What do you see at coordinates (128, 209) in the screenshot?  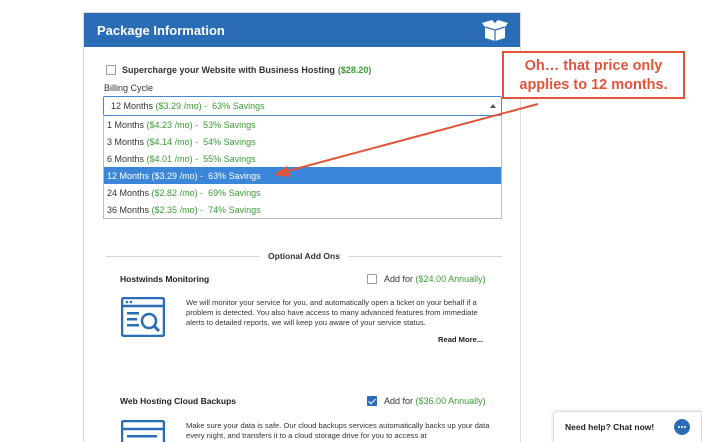 I see `option-term: 36 Months` at bounding box center [128, 209].